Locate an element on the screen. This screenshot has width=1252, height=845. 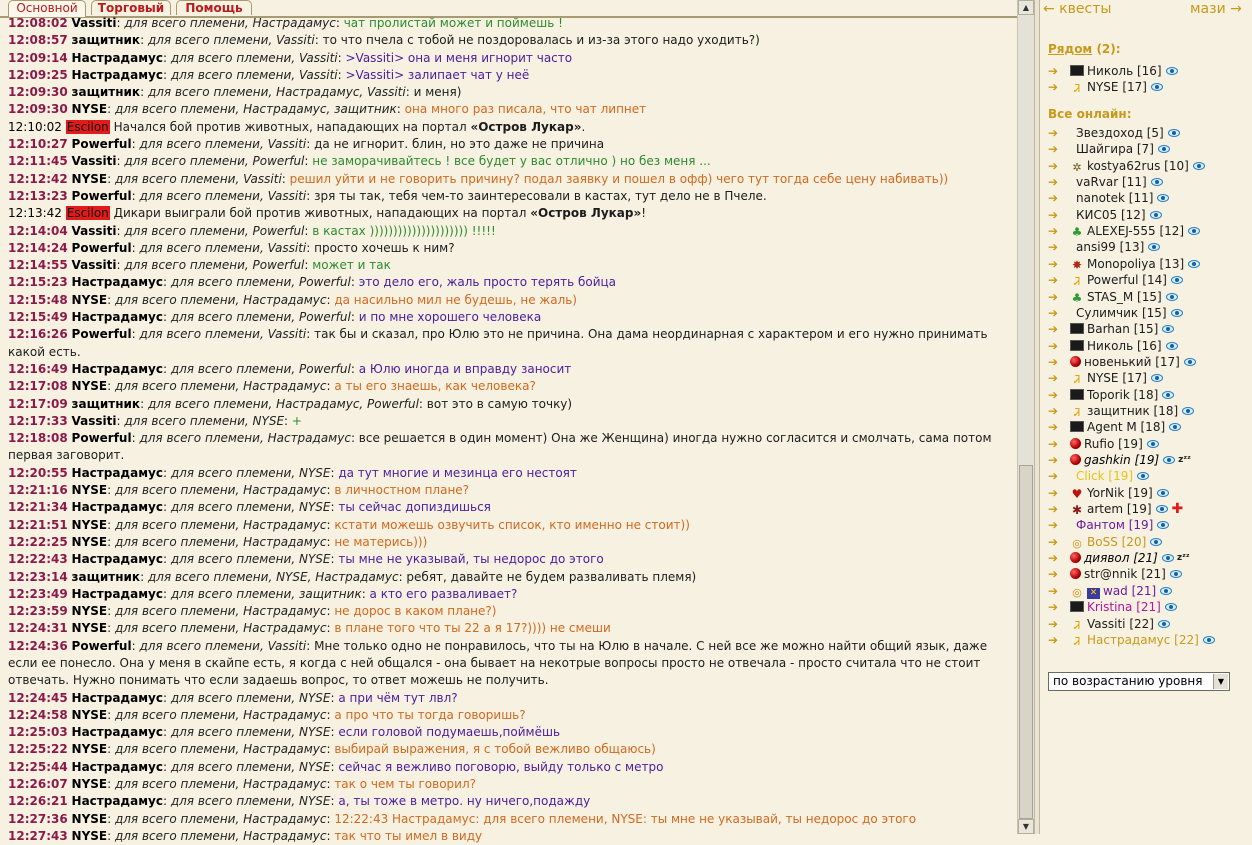
user-name: Николь [16] is located at coordinates (1124, 71).